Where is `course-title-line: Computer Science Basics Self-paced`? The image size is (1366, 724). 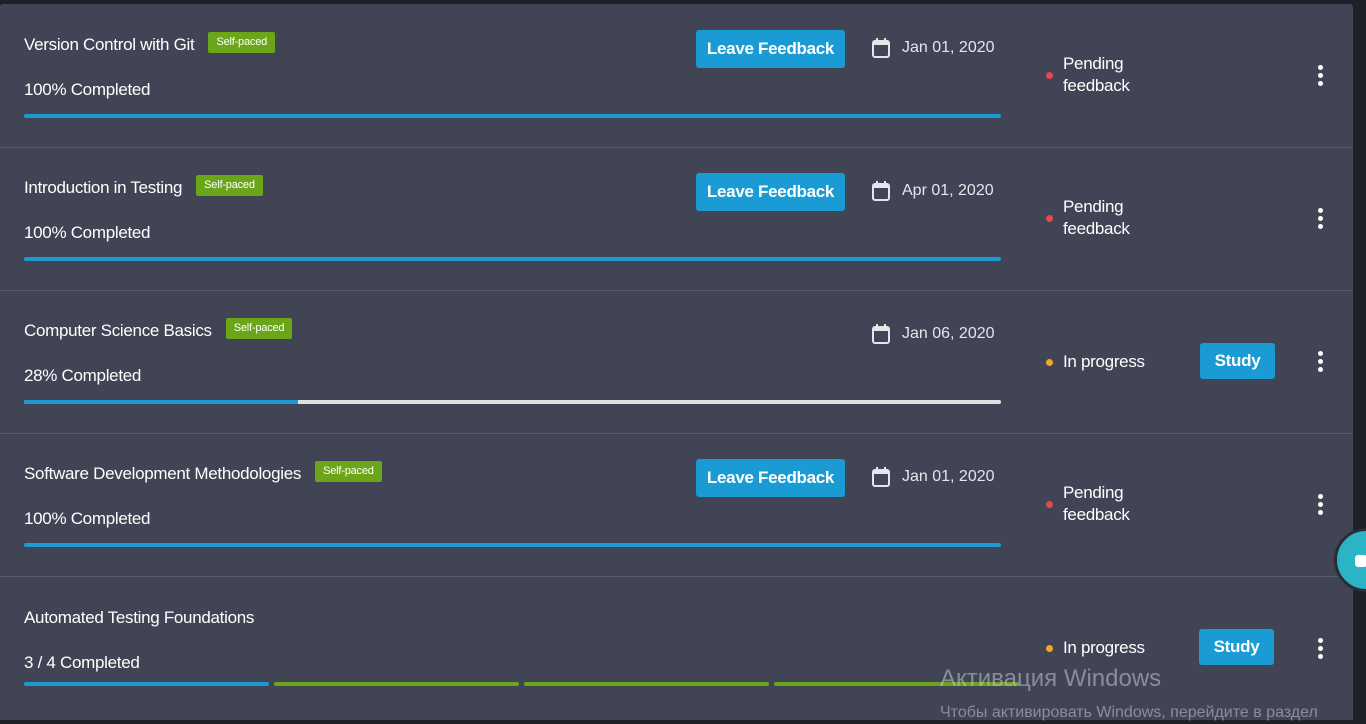
course-title-line: Computer Science Basics Self-paced is located at coordinates (158, 329).